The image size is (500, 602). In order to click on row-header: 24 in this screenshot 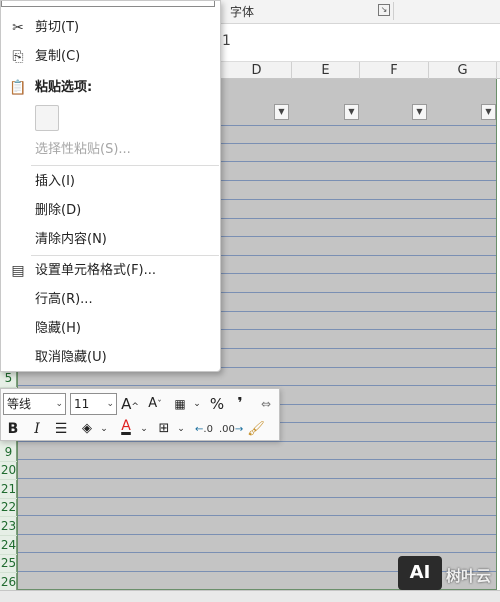, I will do `click(8, 545)`.